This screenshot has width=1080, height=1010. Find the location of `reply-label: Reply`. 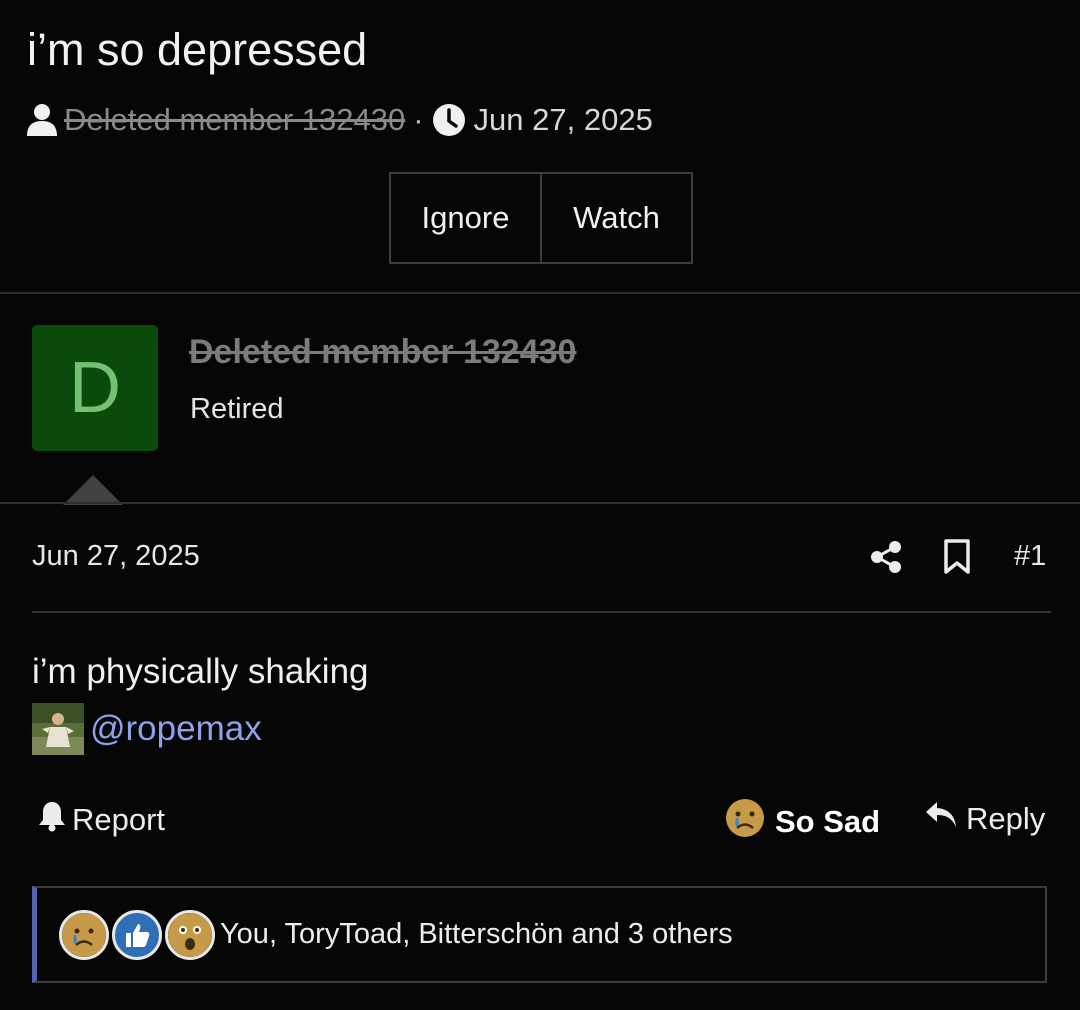

reply-label: Reply is located at coordinates (1006, 818).